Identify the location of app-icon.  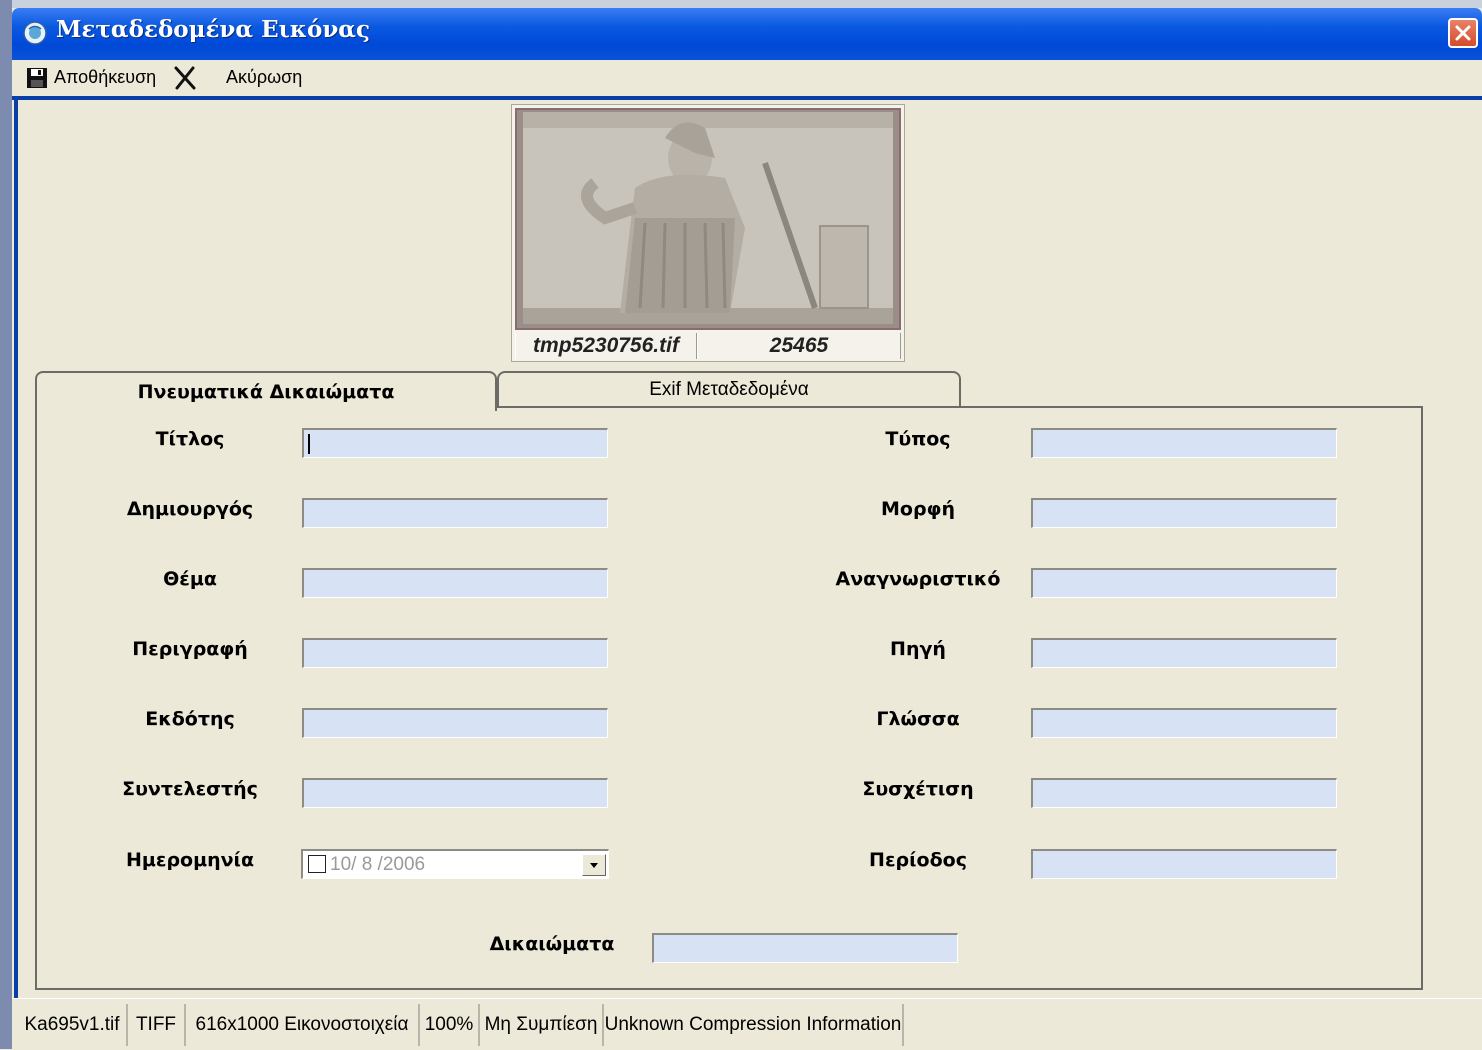
(35, 33).